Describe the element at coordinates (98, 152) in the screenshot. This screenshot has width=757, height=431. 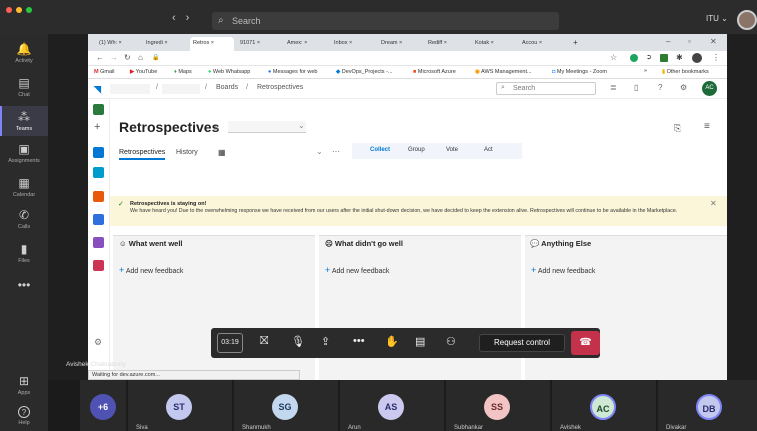
I see `overview-icon` at that location.